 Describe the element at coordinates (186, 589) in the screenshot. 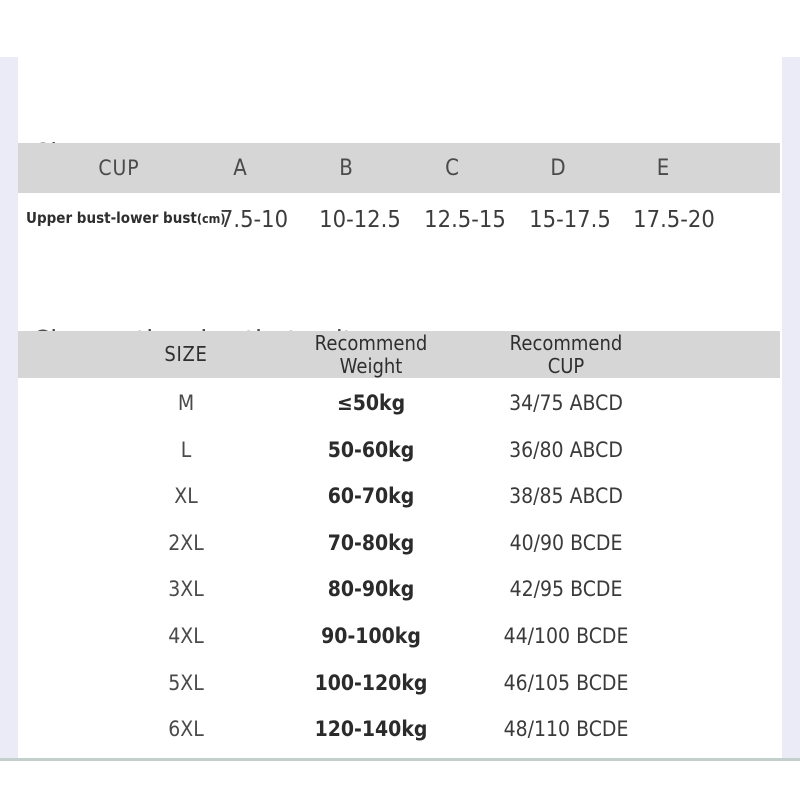

I see `size-table-cell-size: 3XL` at that location.